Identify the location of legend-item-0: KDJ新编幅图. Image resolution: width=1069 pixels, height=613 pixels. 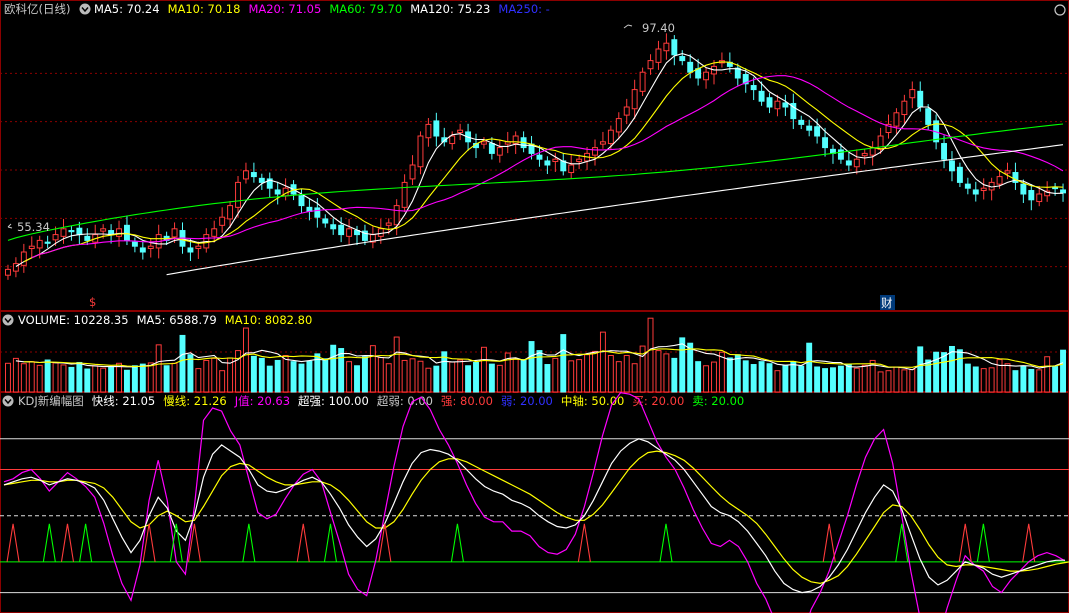
(51, 401).